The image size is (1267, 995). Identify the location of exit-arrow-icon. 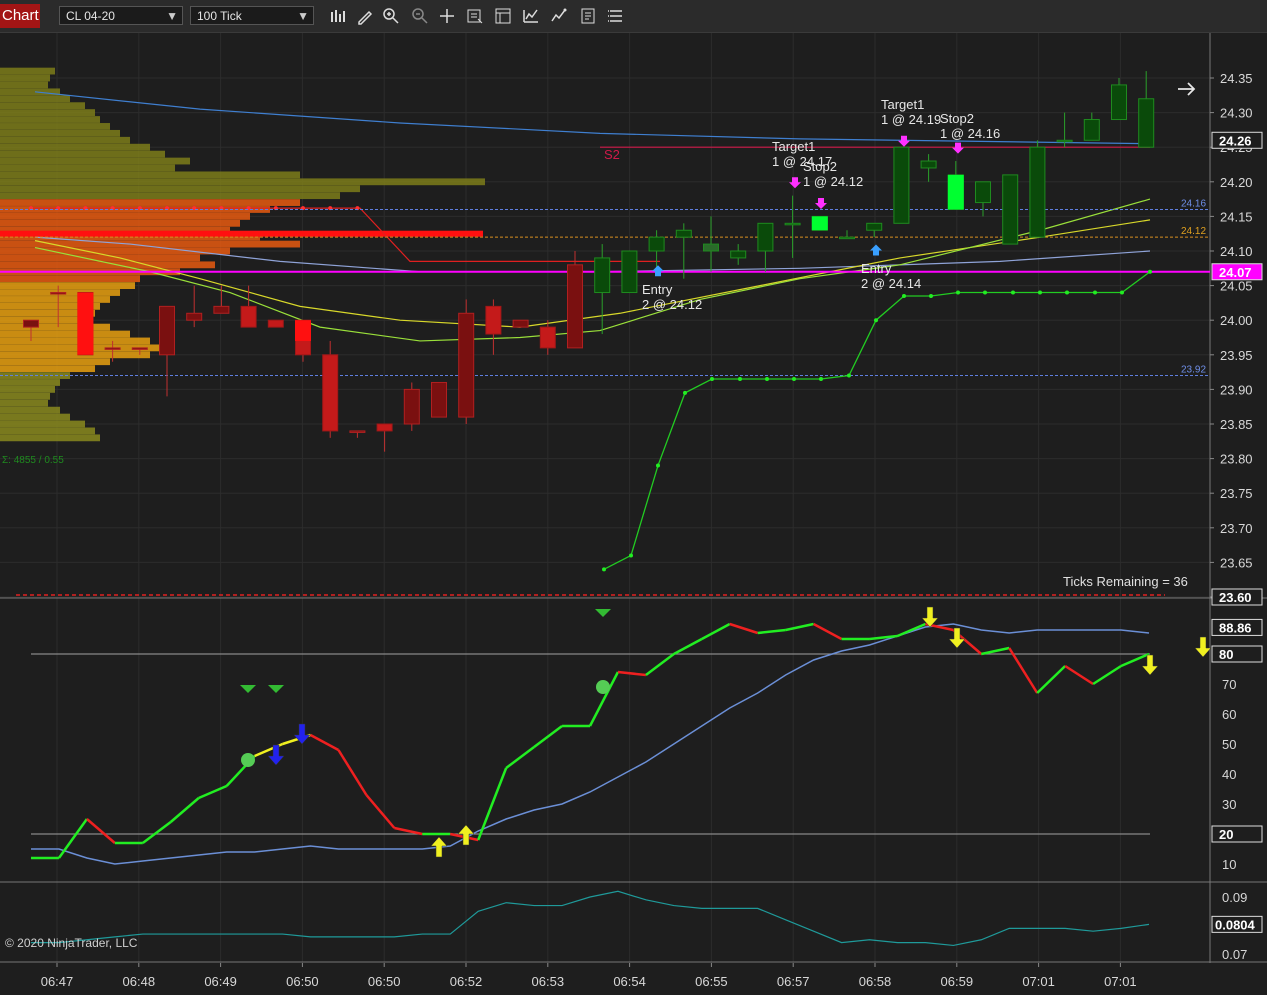
(795, 183).